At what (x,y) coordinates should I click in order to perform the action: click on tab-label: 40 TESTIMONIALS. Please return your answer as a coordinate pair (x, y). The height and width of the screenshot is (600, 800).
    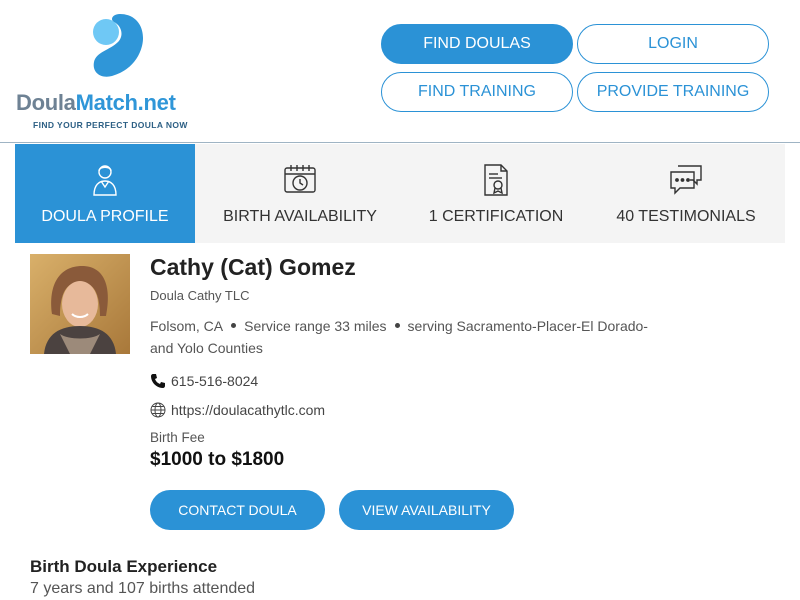
    Looking at the image, I should click on (686, 216).